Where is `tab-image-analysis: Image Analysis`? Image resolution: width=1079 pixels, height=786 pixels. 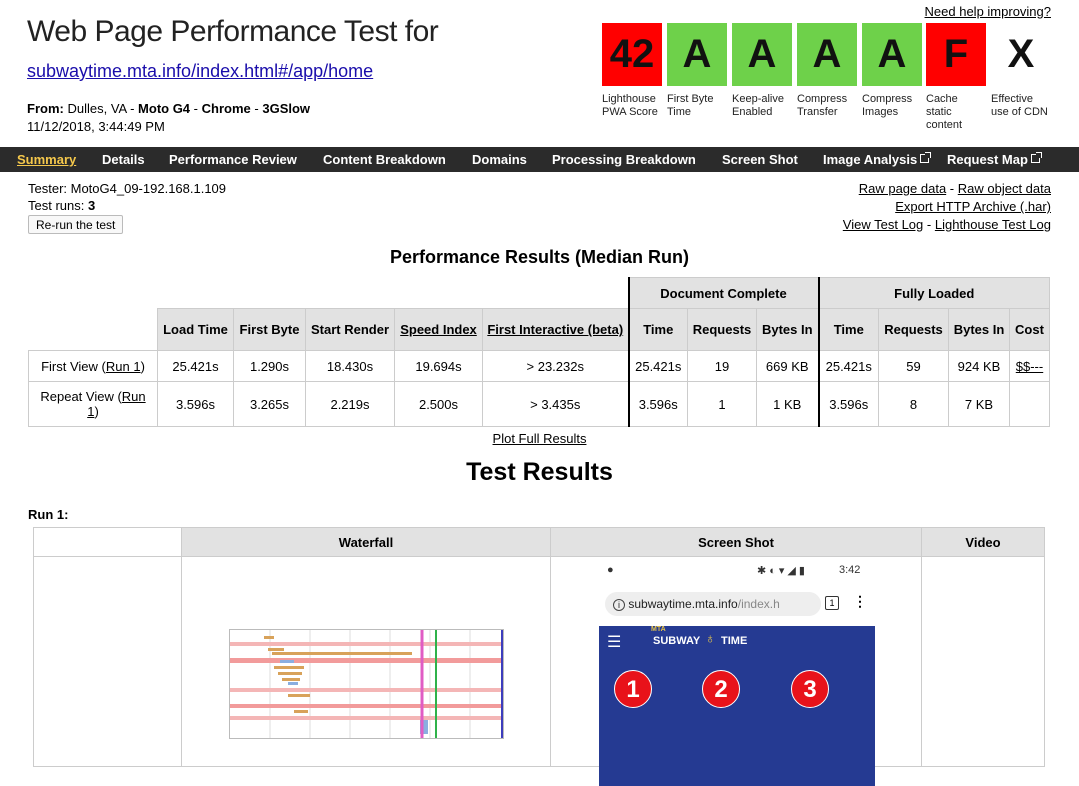 tab-image-analysis: Image Analysis is located at coordinates (870, 159).